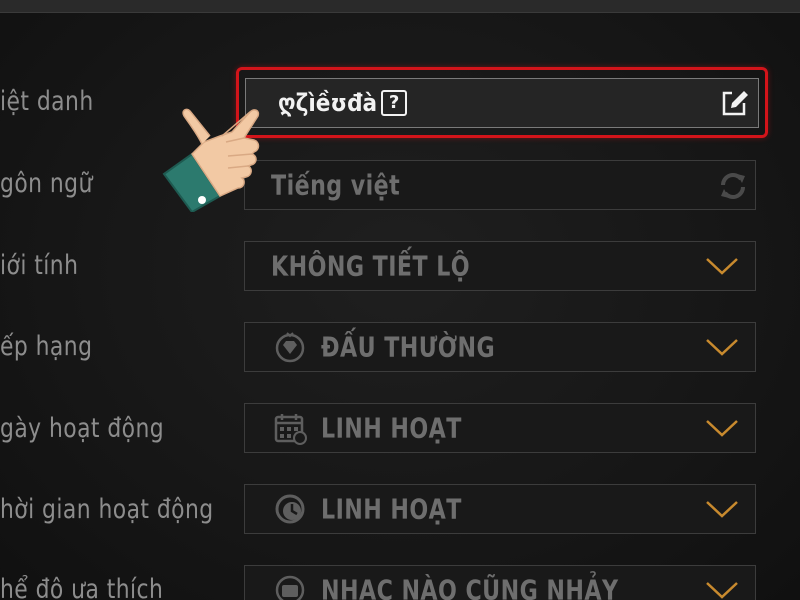 The height and width of the screenshot is (600, 800). I want to click on nickname-highlight-frame: ღζìềʊđà ?, so click(502, 102).